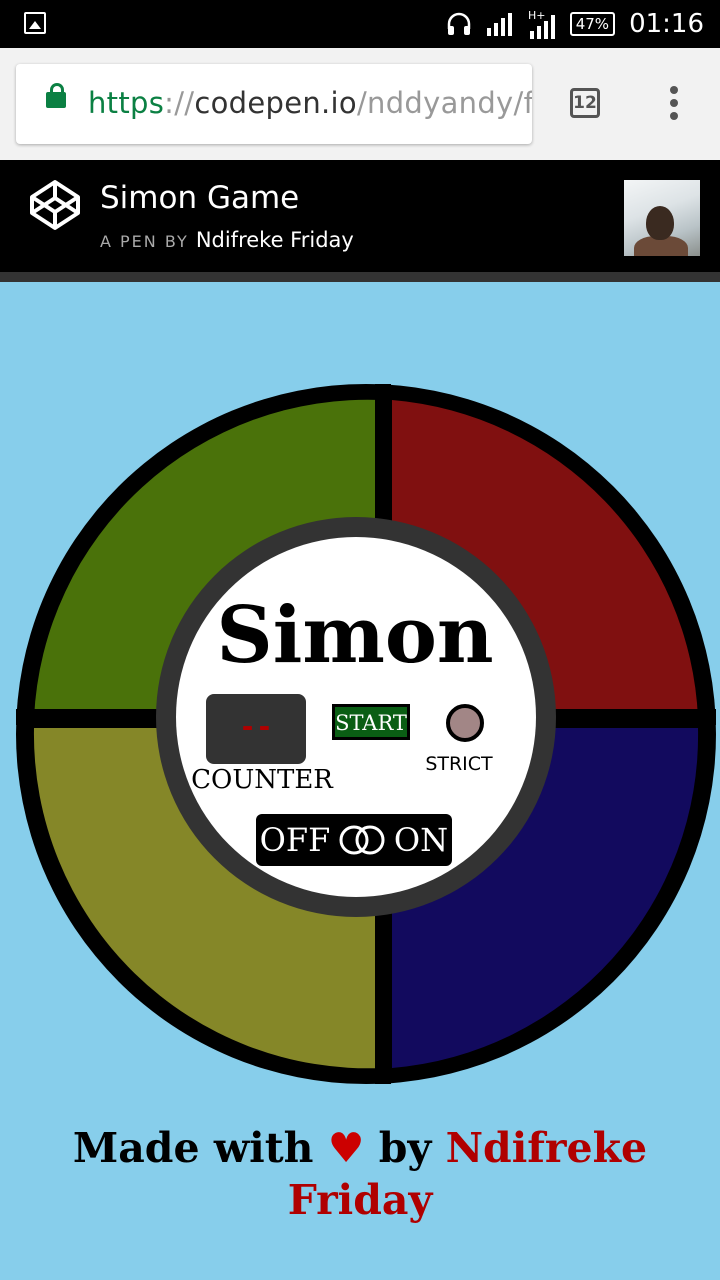 Image resolution: width=720 pixels, height=1280 pixels. I want to click on pen-byline: A PEN BY Ndifreke Friday, so click(227, 240).